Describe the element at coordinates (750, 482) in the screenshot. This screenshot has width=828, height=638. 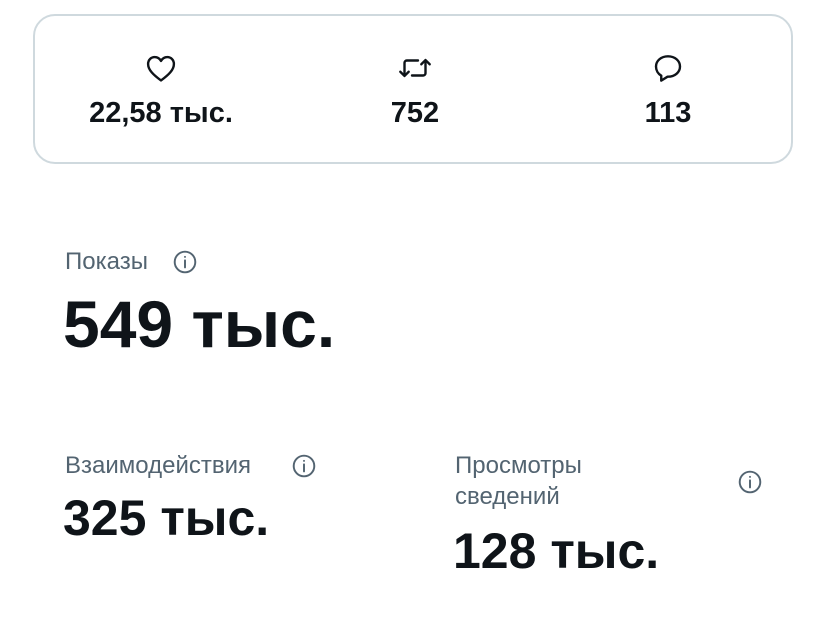
I see `detail-expands-info-icon` at that location.